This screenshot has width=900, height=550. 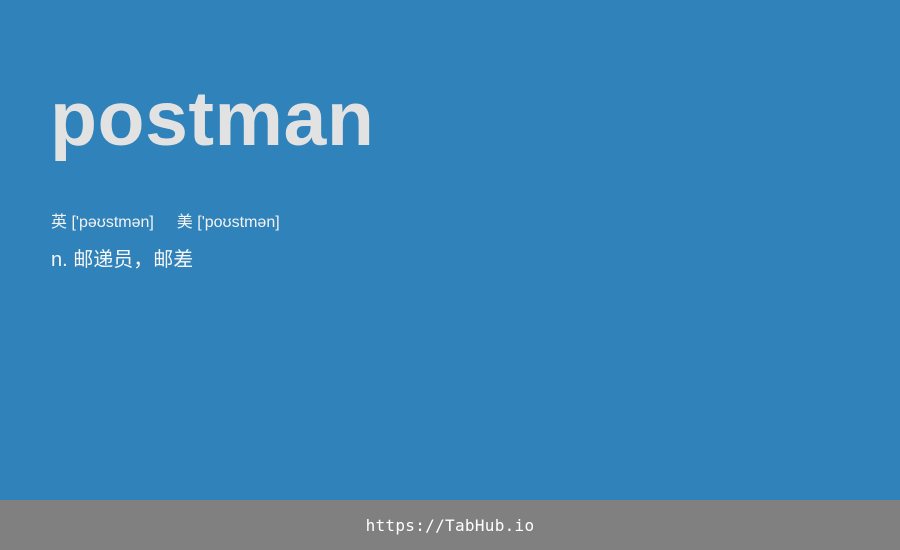 I want to click on definition-row: n. 邮递员，邮差, so click(x=122, y=260).